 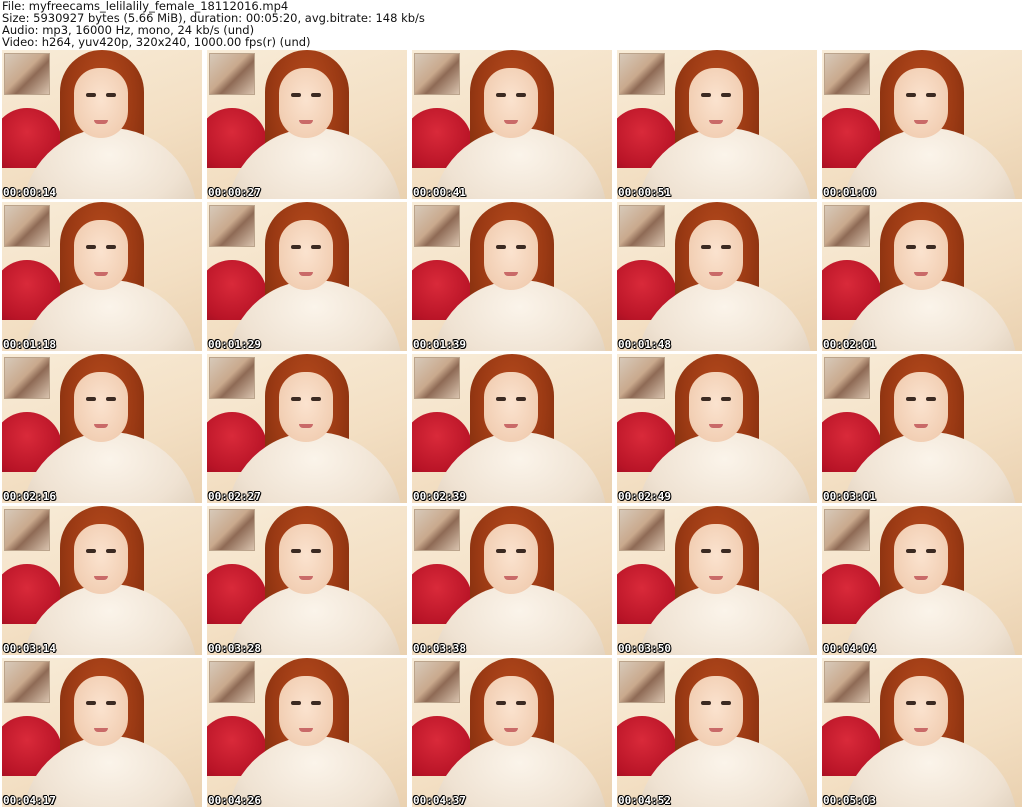 I want to click on frame-timestamp: 00:03:50, so click(x=644, y=648).